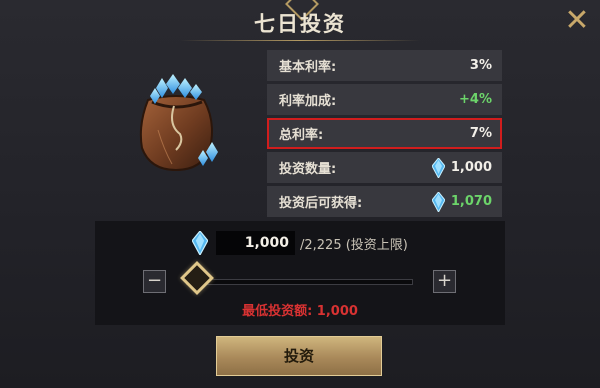 The width and height of the screenshot is (600, 388). Describe the element at coordinates (471, 167) in the screenshot. I see `stat-value: 1,000` at that location.